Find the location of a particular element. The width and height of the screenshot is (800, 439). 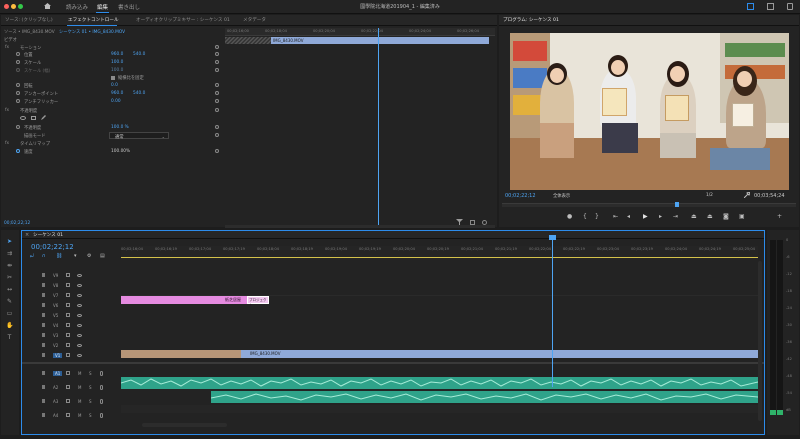

rectangle-tool-icon: ▭ is located at coordinates (9, 313).